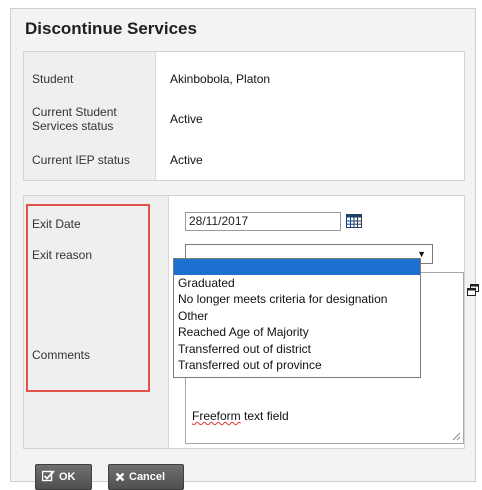  I want to click on dropdown-option-transferred-out-of-district: Transferred out of district, so click(297, 349).